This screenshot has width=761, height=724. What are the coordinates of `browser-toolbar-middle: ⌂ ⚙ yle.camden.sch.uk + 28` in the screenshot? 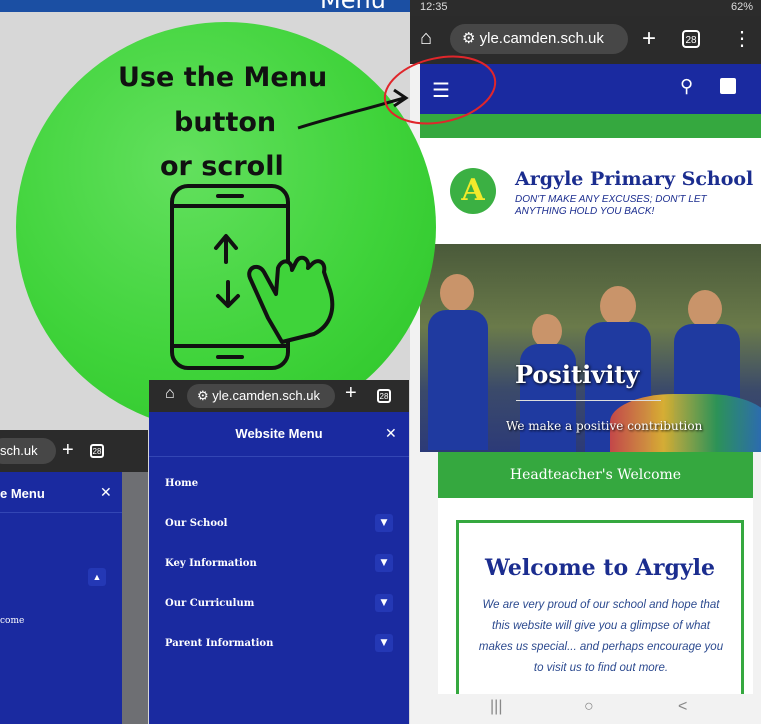 It's located at (279, 396).